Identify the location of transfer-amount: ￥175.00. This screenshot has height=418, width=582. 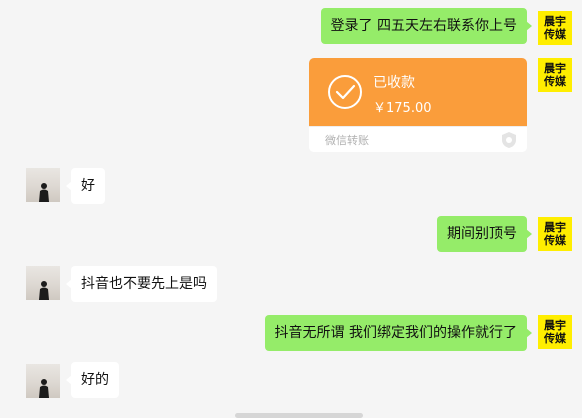
(402, 108).